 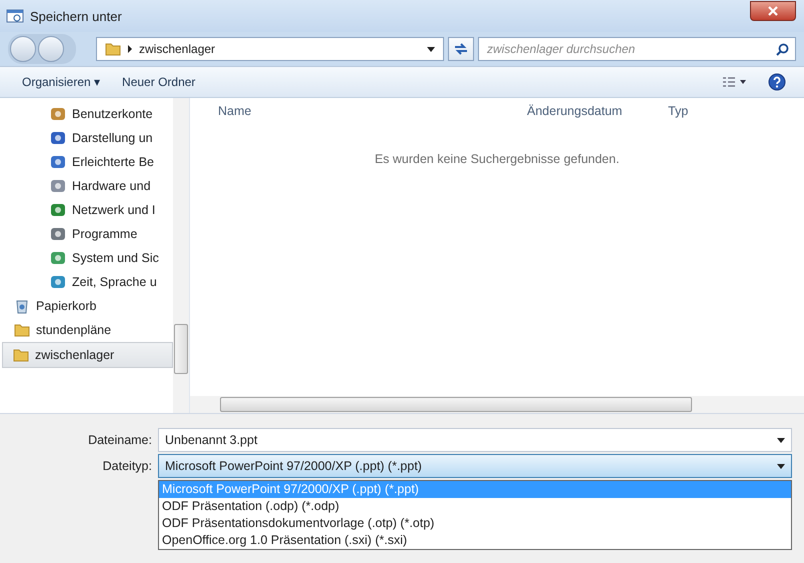 What do you see at coordinates (76, 16) in the screenshot?
I see `window-title: Speichern unter` at bounding box center [76, 16].